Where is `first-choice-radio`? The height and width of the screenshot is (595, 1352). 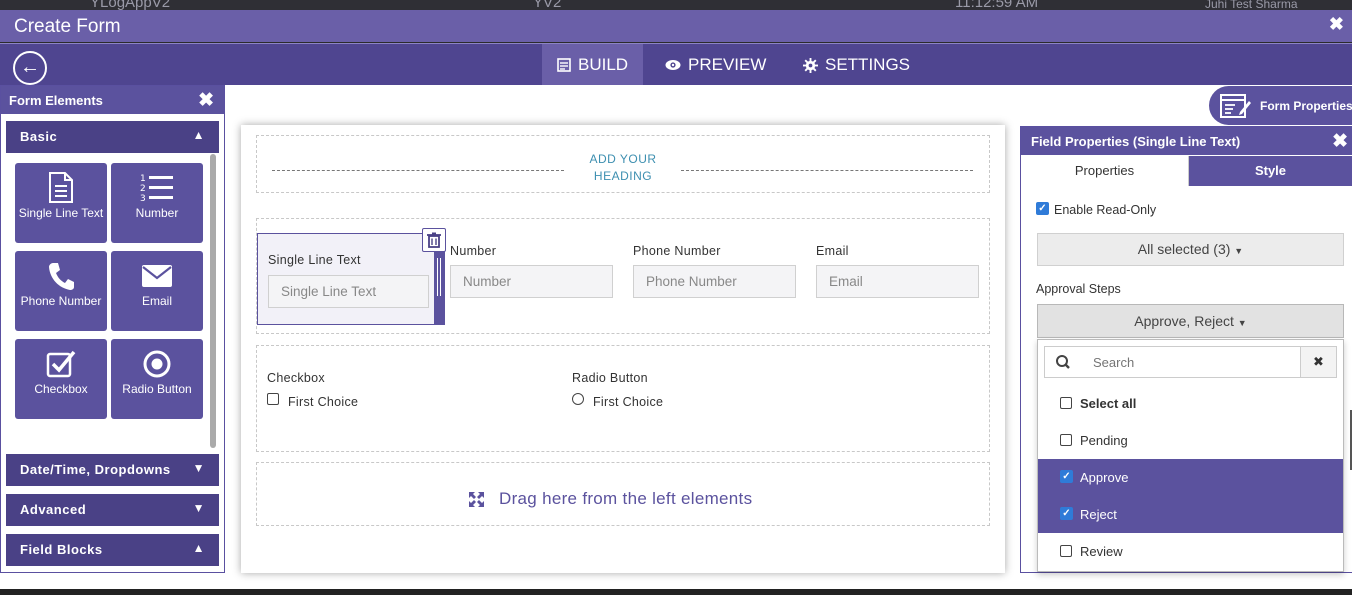 first-choice-radio is located at coordinates (578, 399).